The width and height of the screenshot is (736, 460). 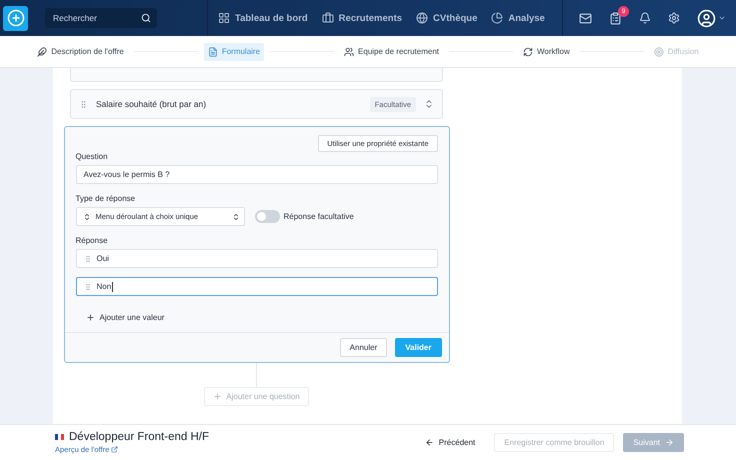 I want to click on toggle-label: Réponse facultative, so click(x=319, y=216).